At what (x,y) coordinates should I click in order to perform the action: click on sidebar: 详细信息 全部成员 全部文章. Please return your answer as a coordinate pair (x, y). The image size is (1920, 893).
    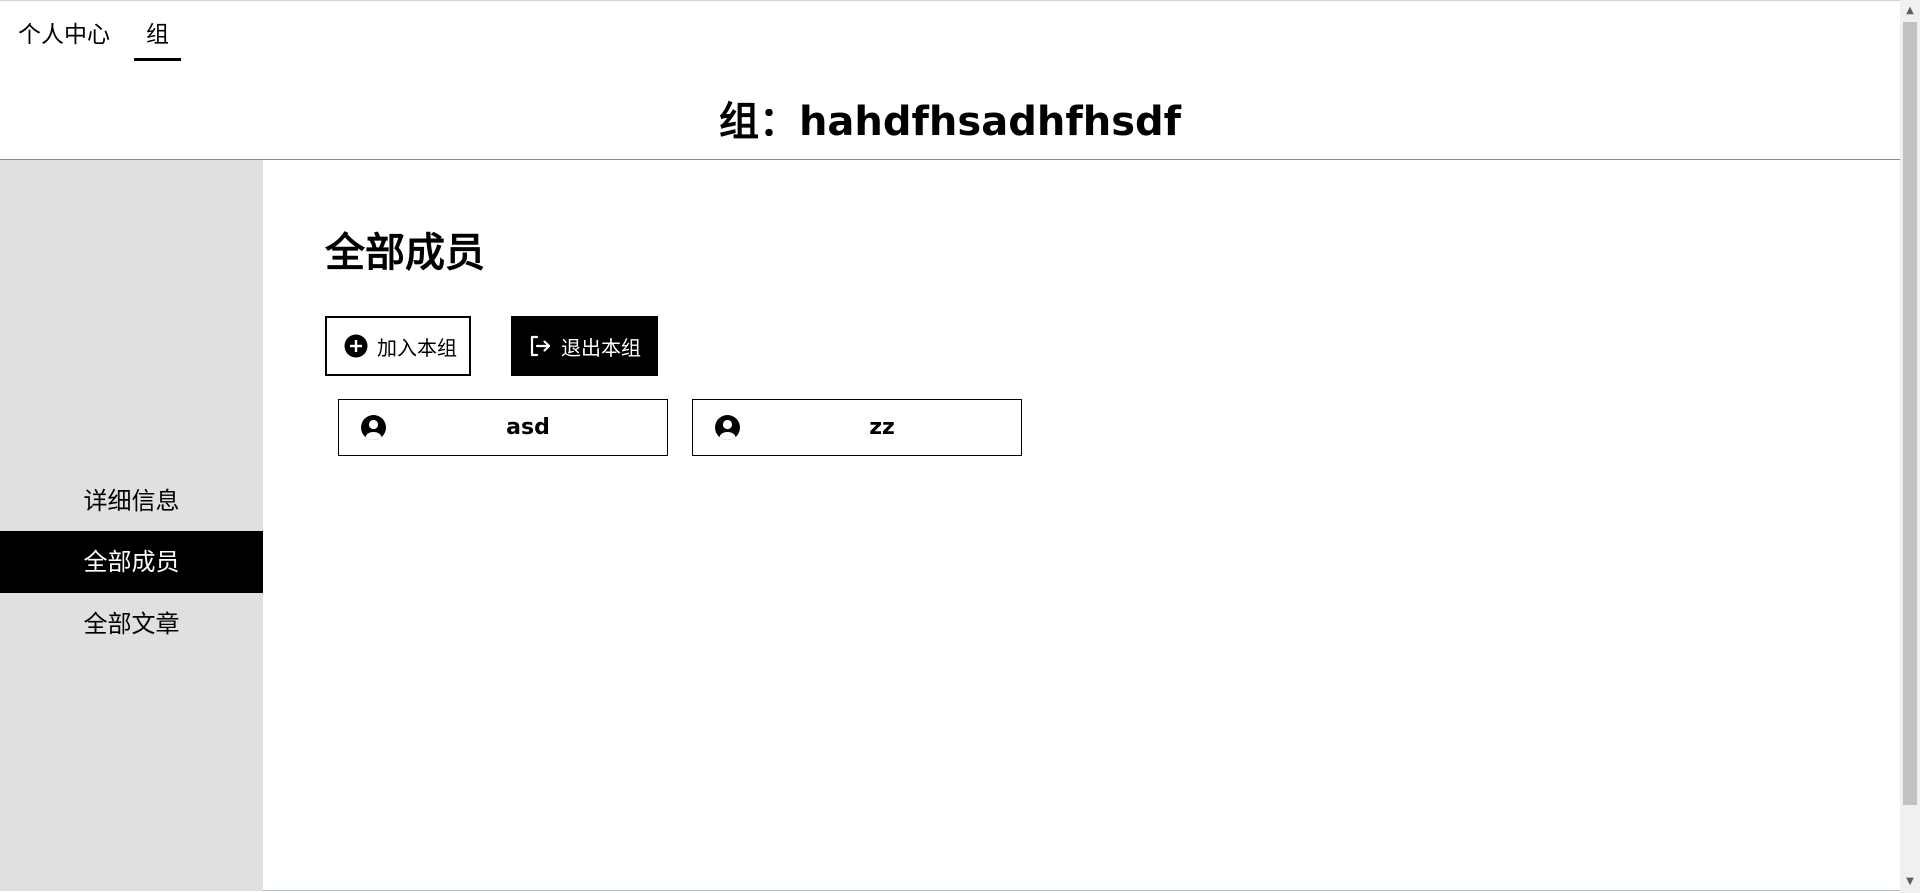
    Looking at the image, I should click on (131, 525).